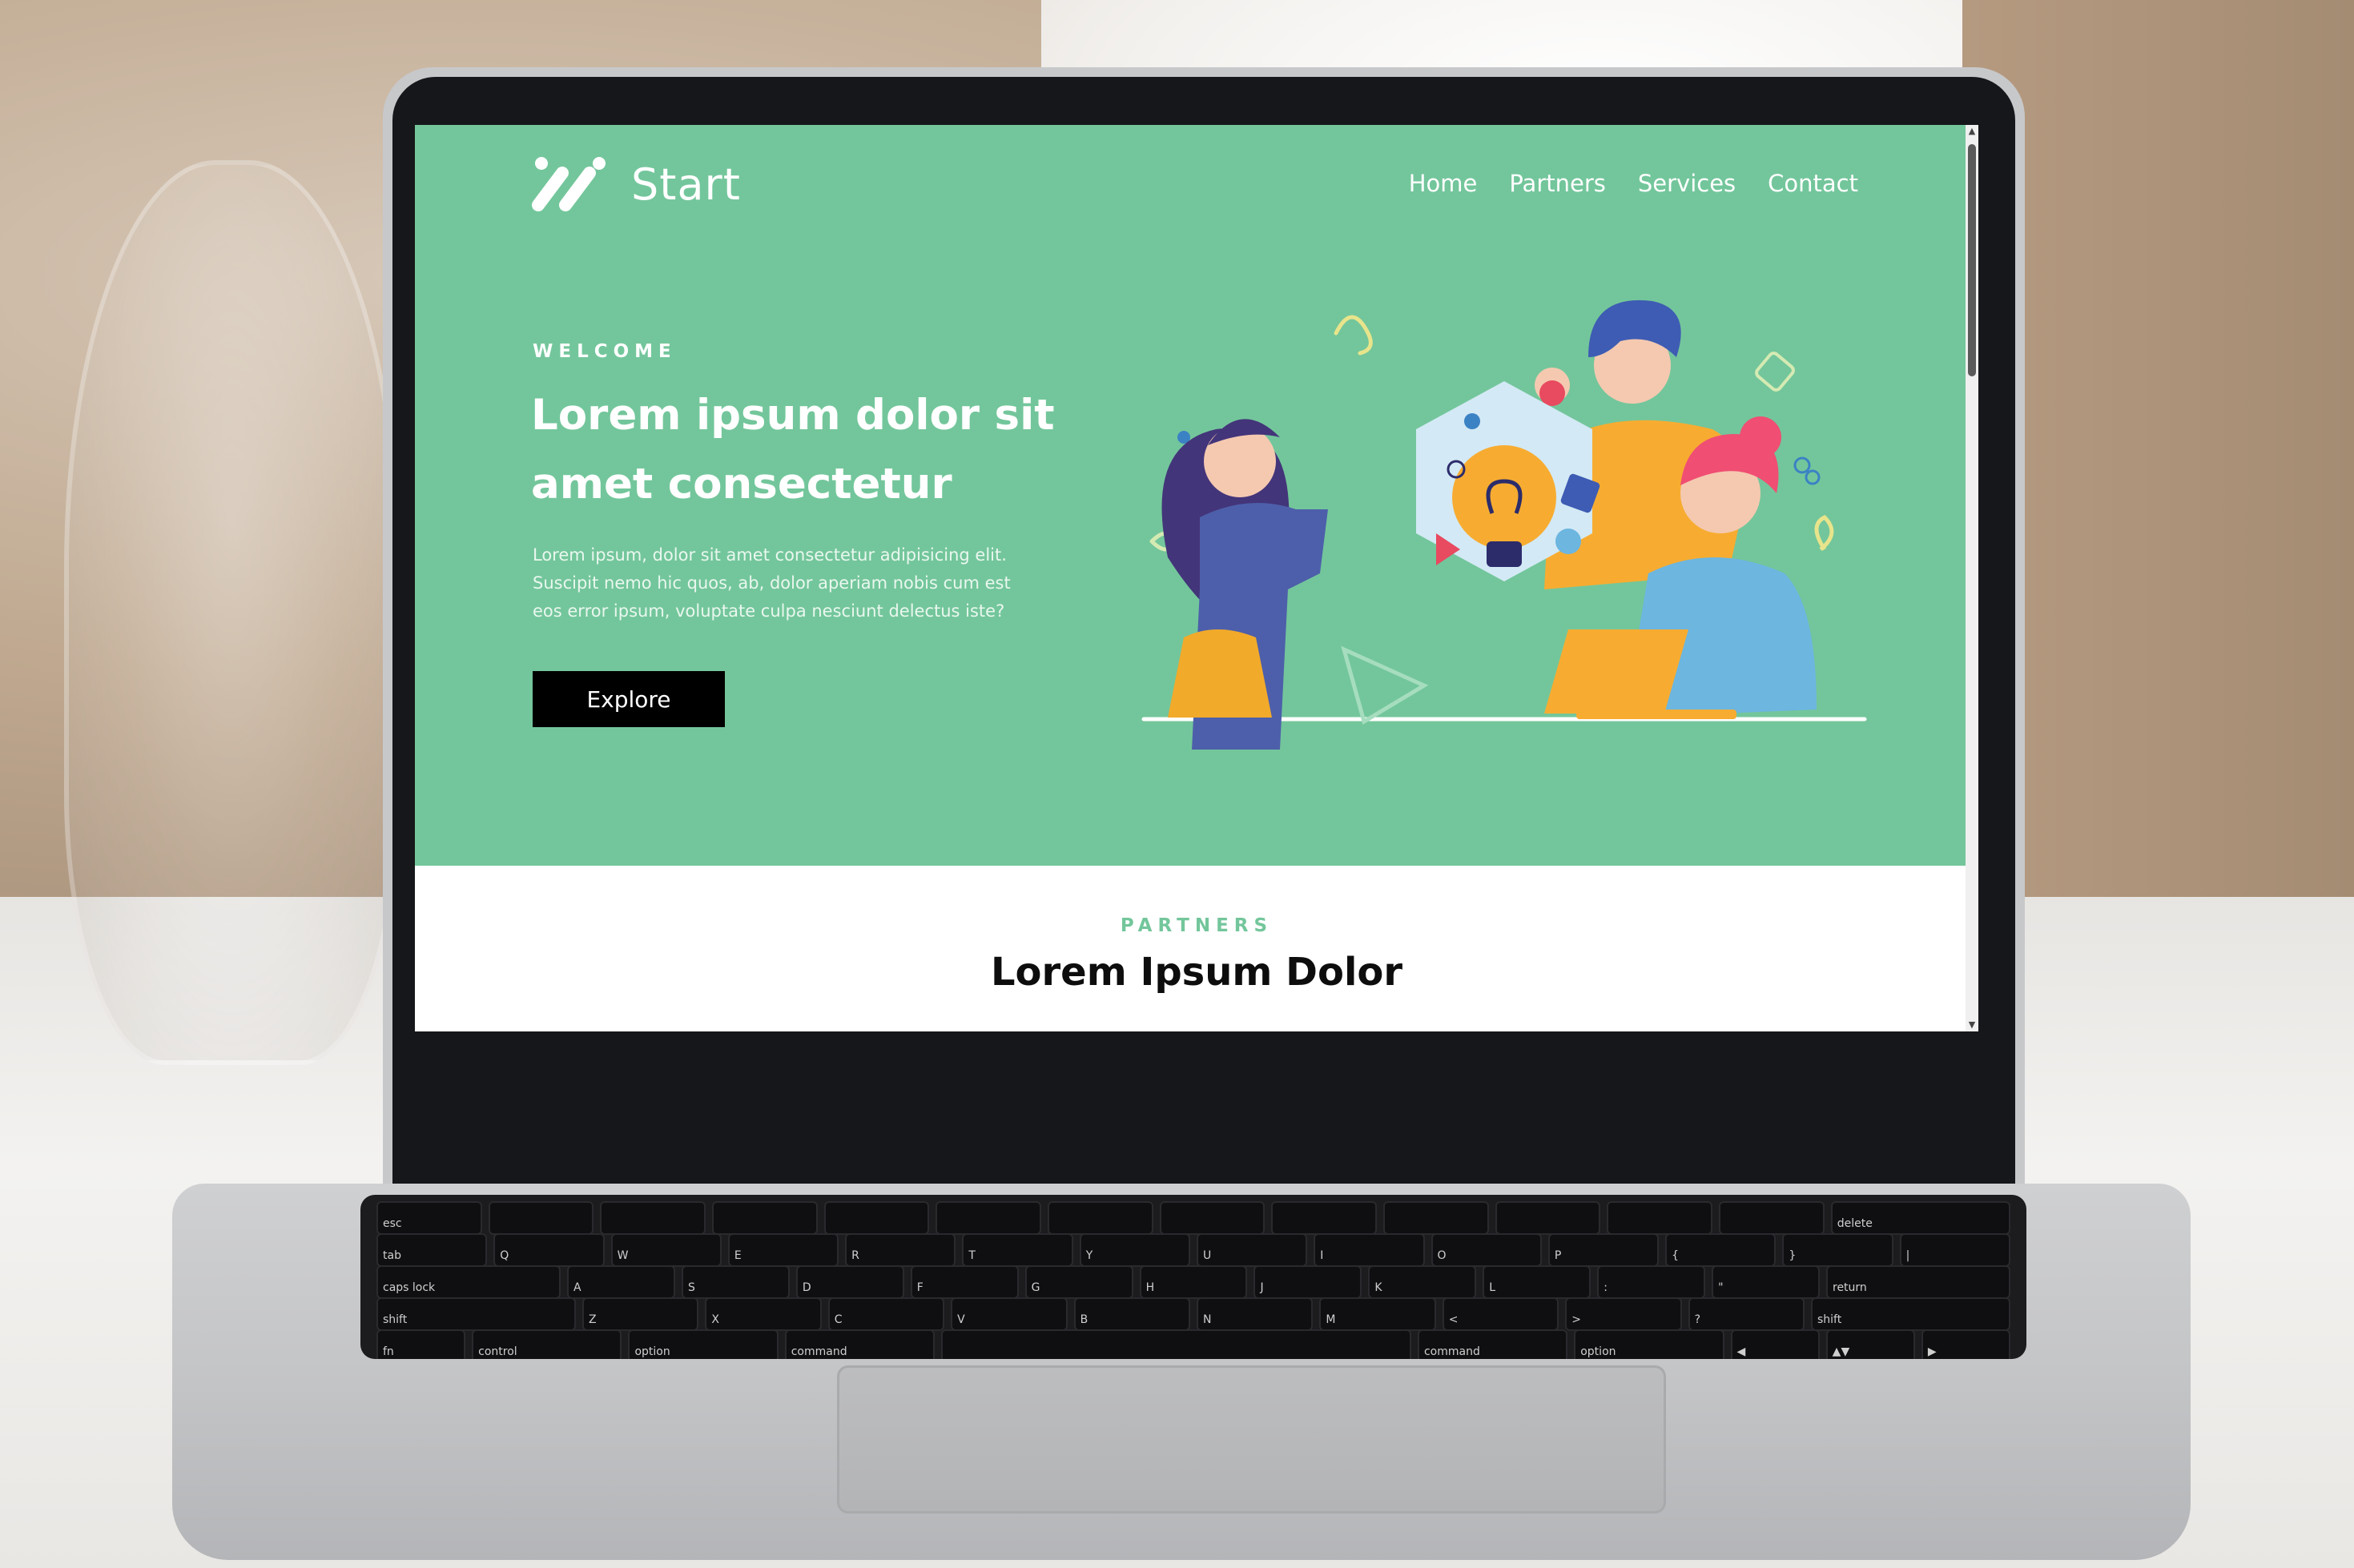 This screenshot has width=2354, height=1568. Describe the element at coordinates (1255, 1314) in the screenshot. I see `keyboard-key: N` at that location.